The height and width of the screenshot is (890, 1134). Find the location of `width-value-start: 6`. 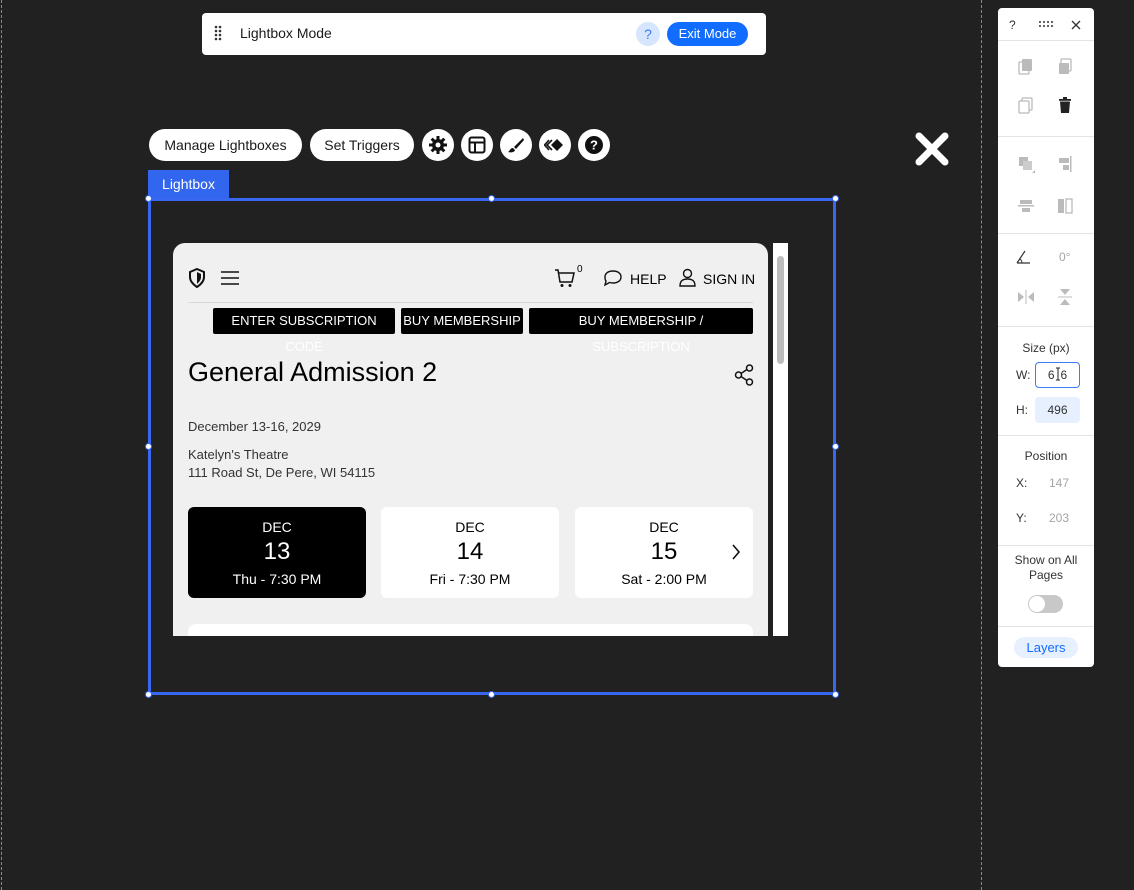

width-value-start: 6 is located at coordinates (1051, 375).